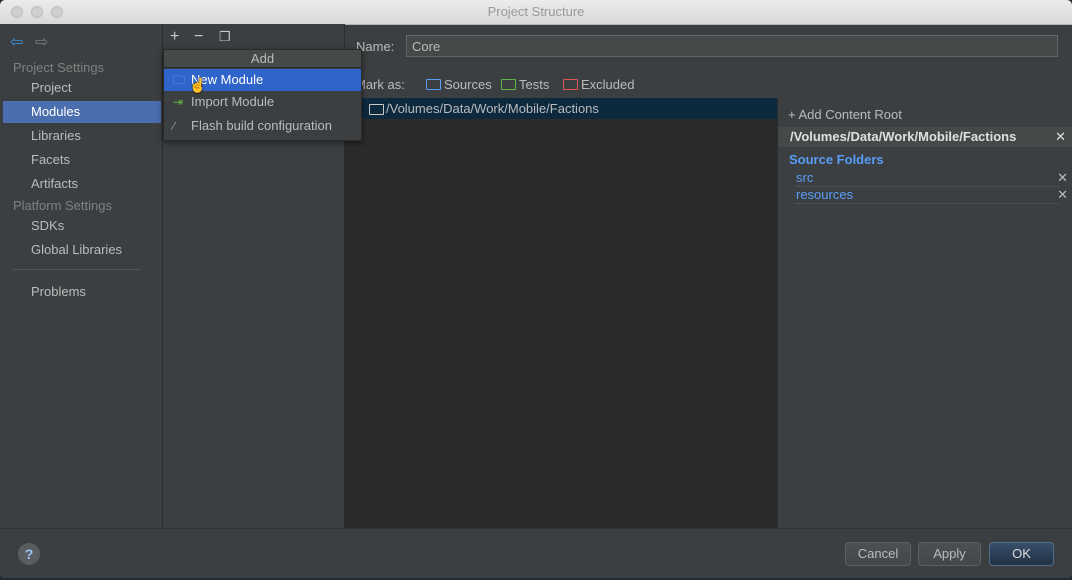 The image size is (1072, 580). I want to click on tree-path-label: /Volumes/Data/Work/Mobile/Factions, so click(492, 108).